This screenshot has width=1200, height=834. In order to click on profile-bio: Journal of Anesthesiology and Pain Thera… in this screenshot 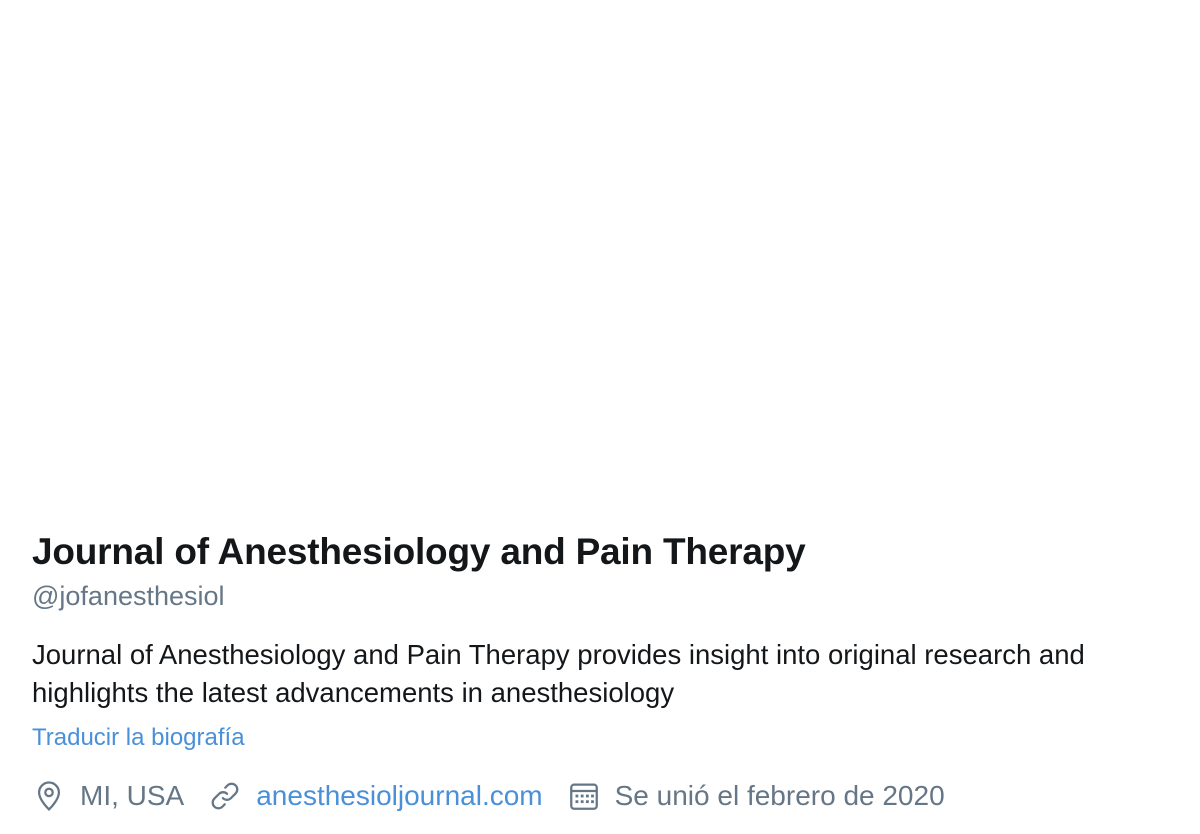, I will do `click(558, 673)`.